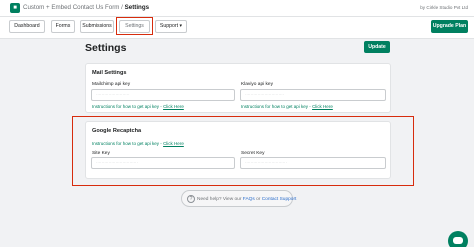  I want to click on mailchimp-api-key-input: ························, so click(163, 95).